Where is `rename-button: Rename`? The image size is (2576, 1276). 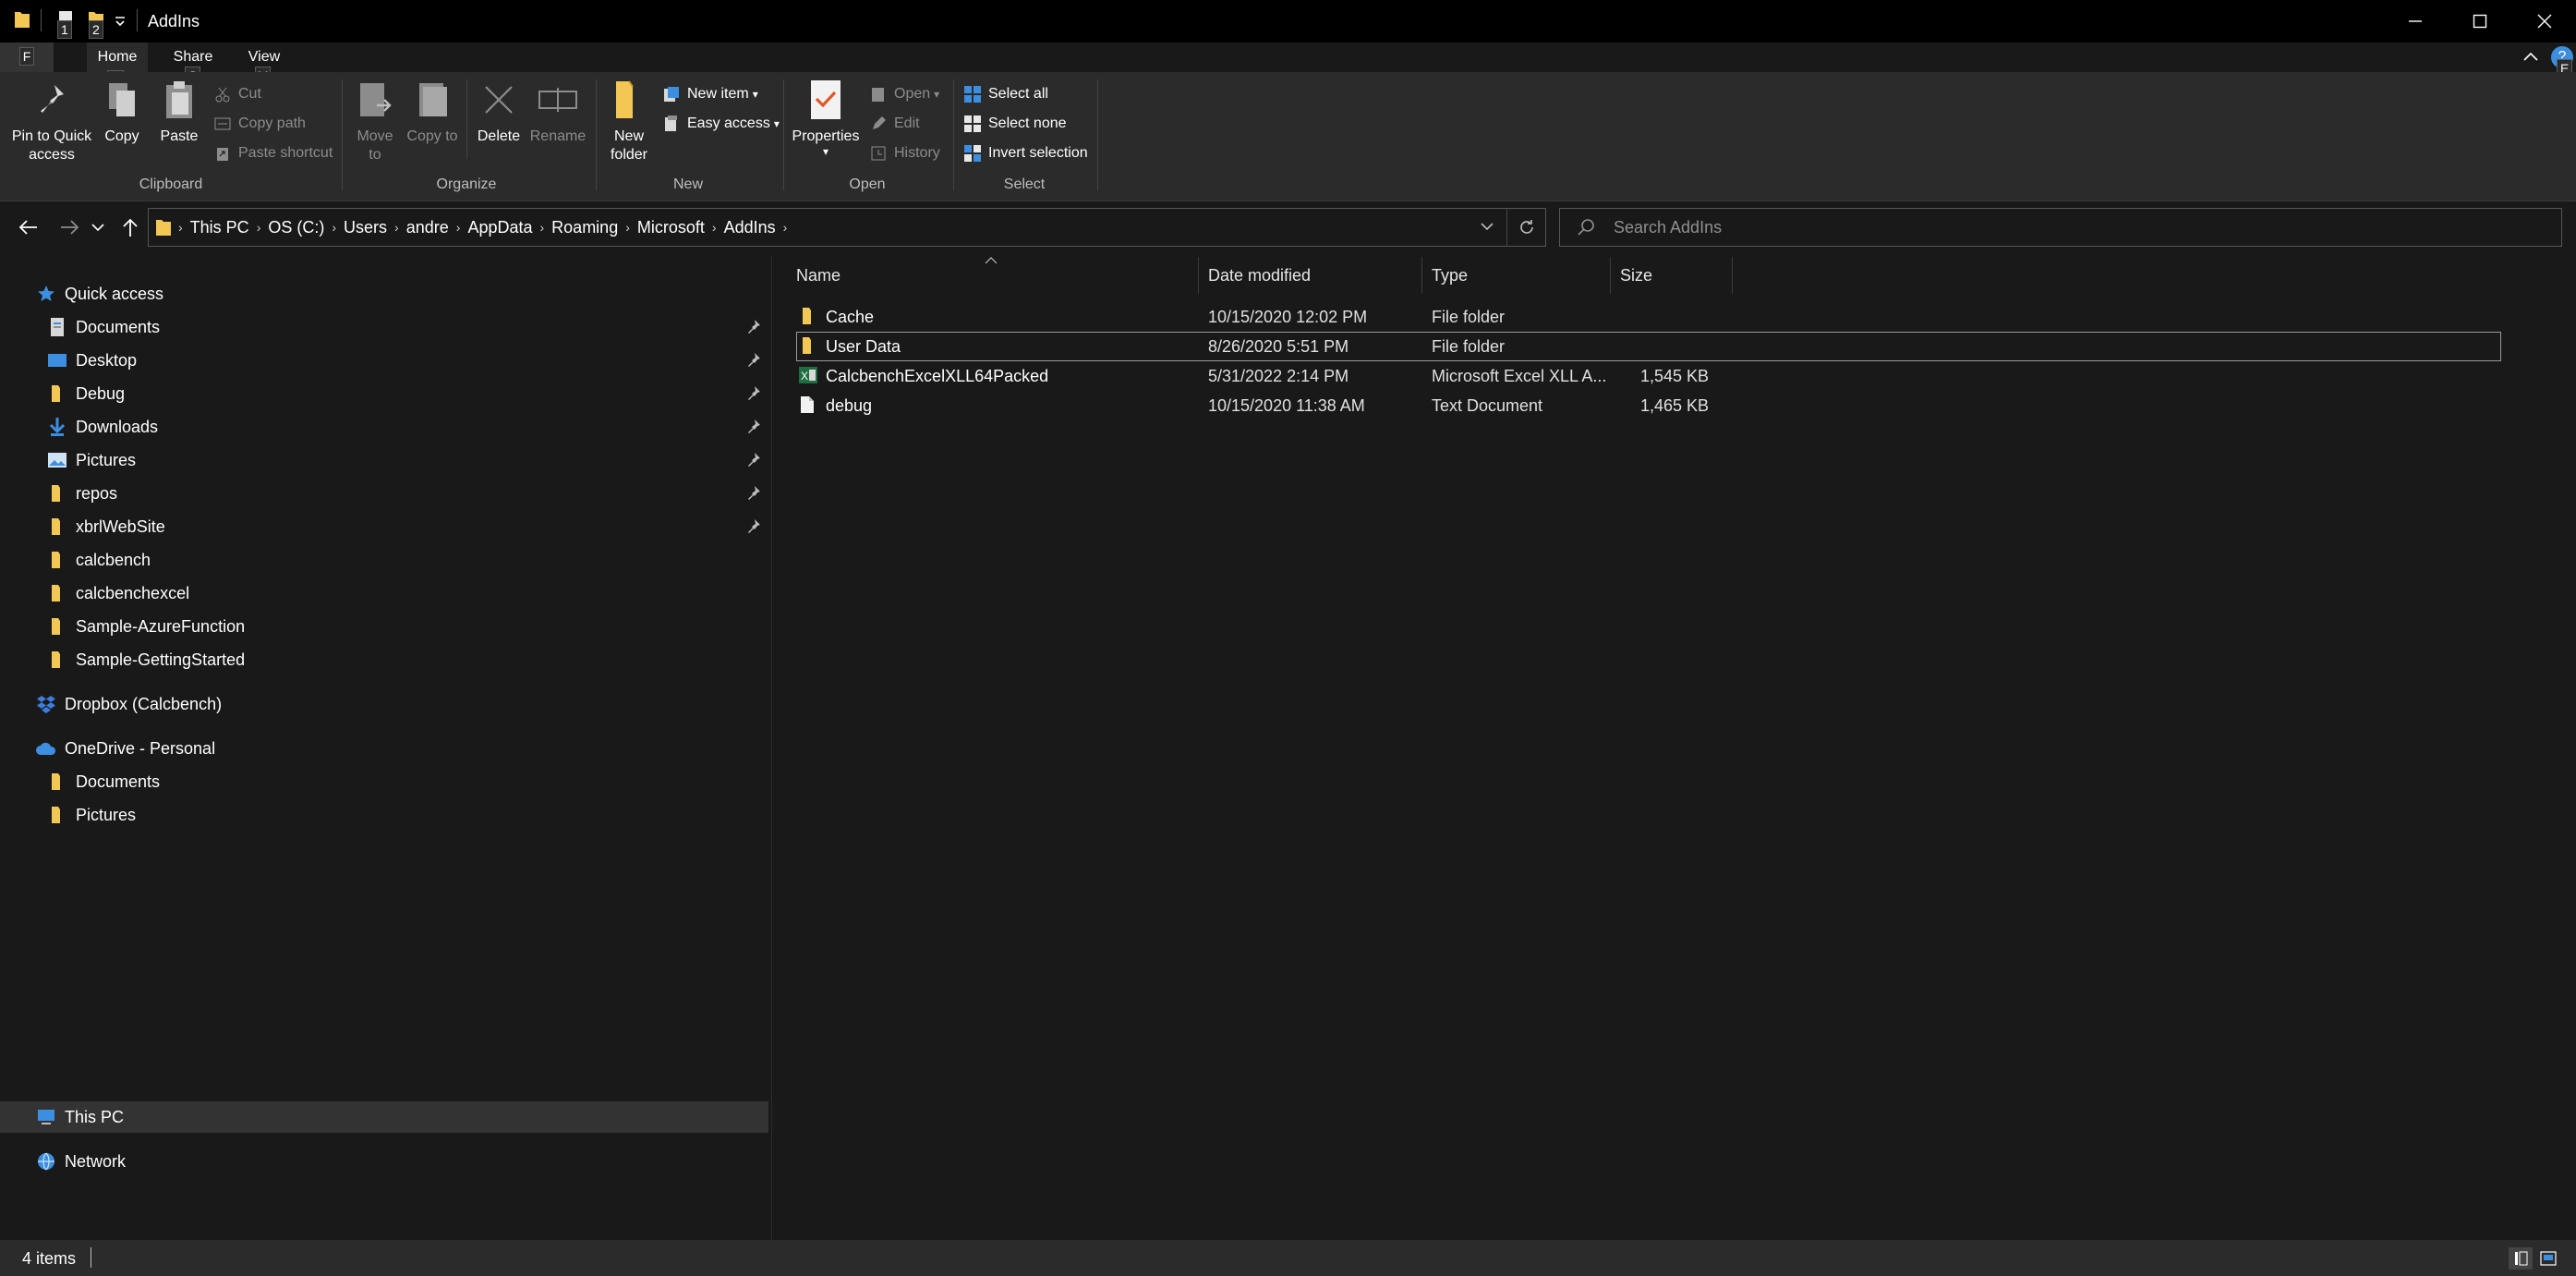
rename-button: Rename is located at coordinates (557, 112).